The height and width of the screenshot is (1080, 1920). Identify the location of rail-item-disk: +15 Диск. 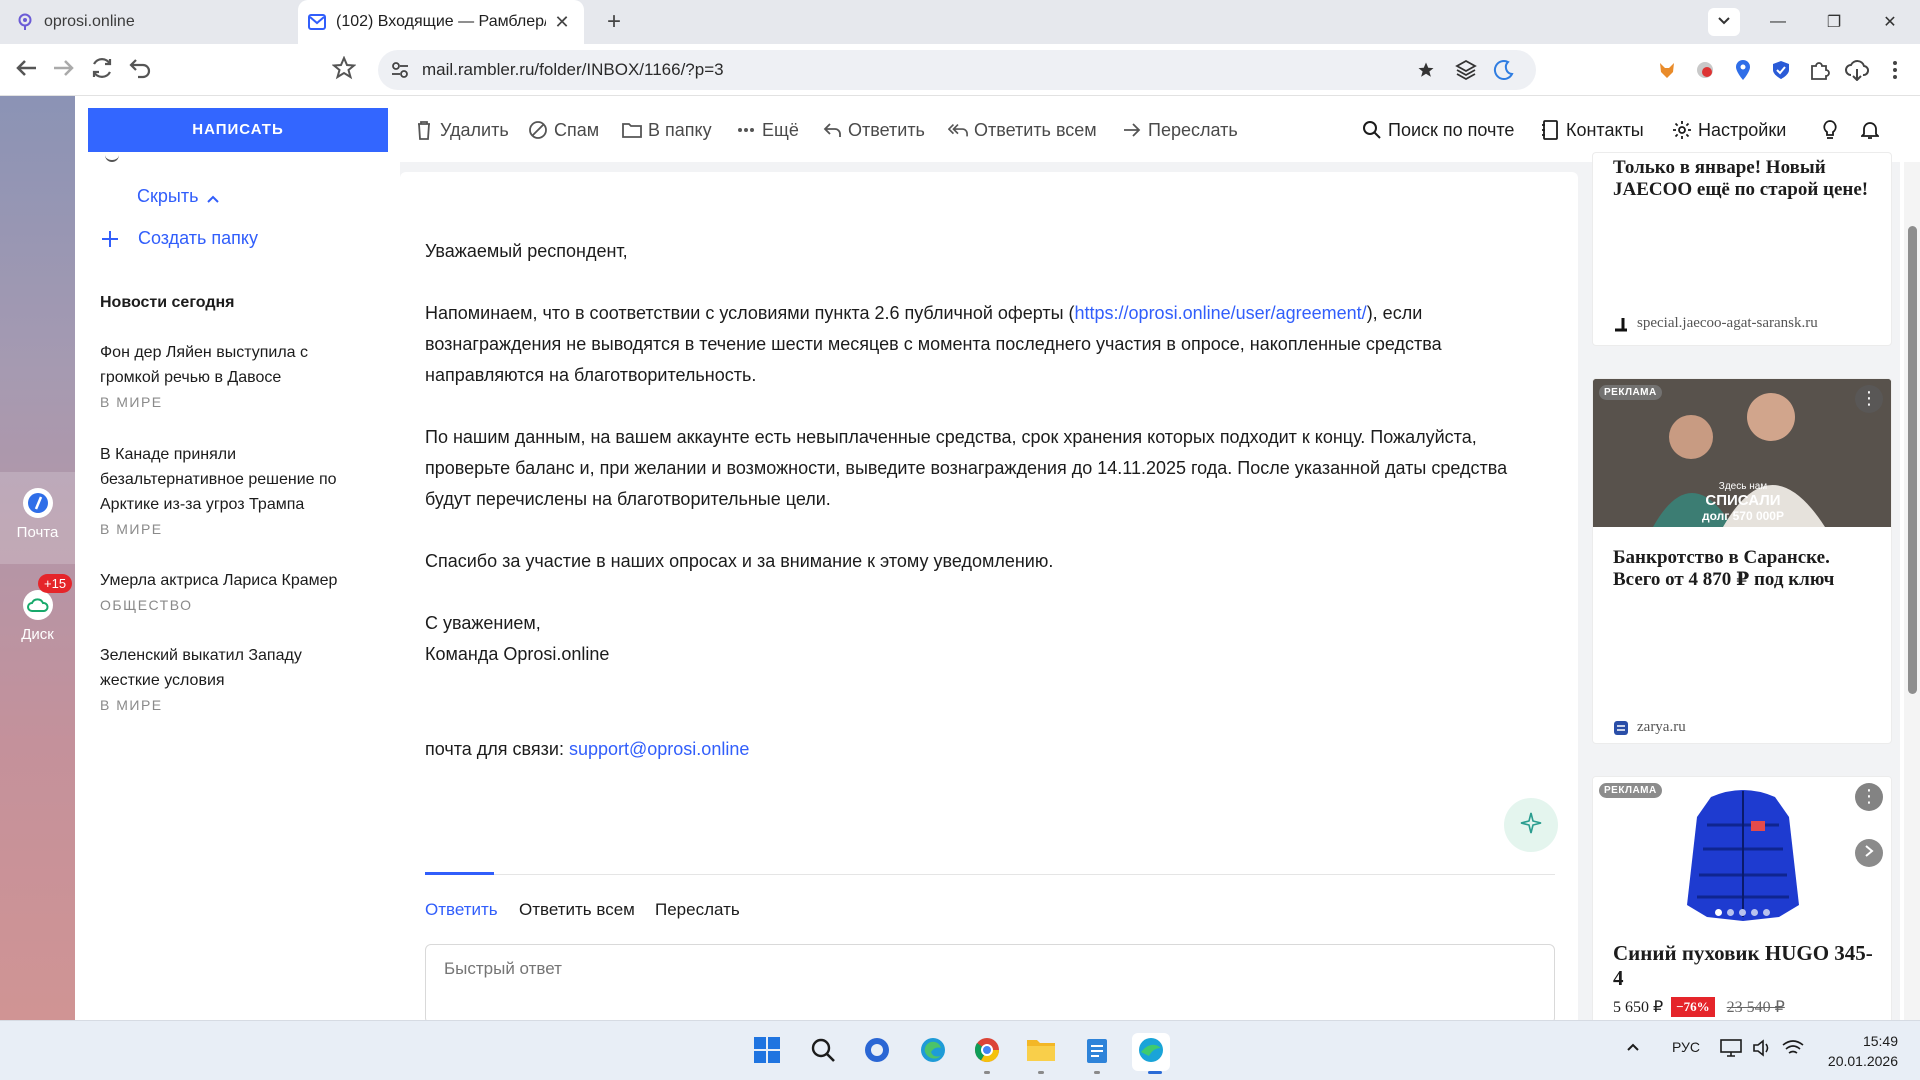
(37, 619).